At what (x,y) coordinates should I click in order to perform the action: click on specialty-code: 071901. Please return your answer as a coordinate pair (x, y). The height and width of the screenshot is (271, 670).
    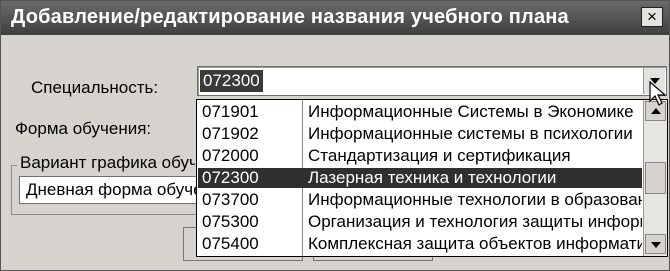
    Looking at the image, I should click on (230, 111).